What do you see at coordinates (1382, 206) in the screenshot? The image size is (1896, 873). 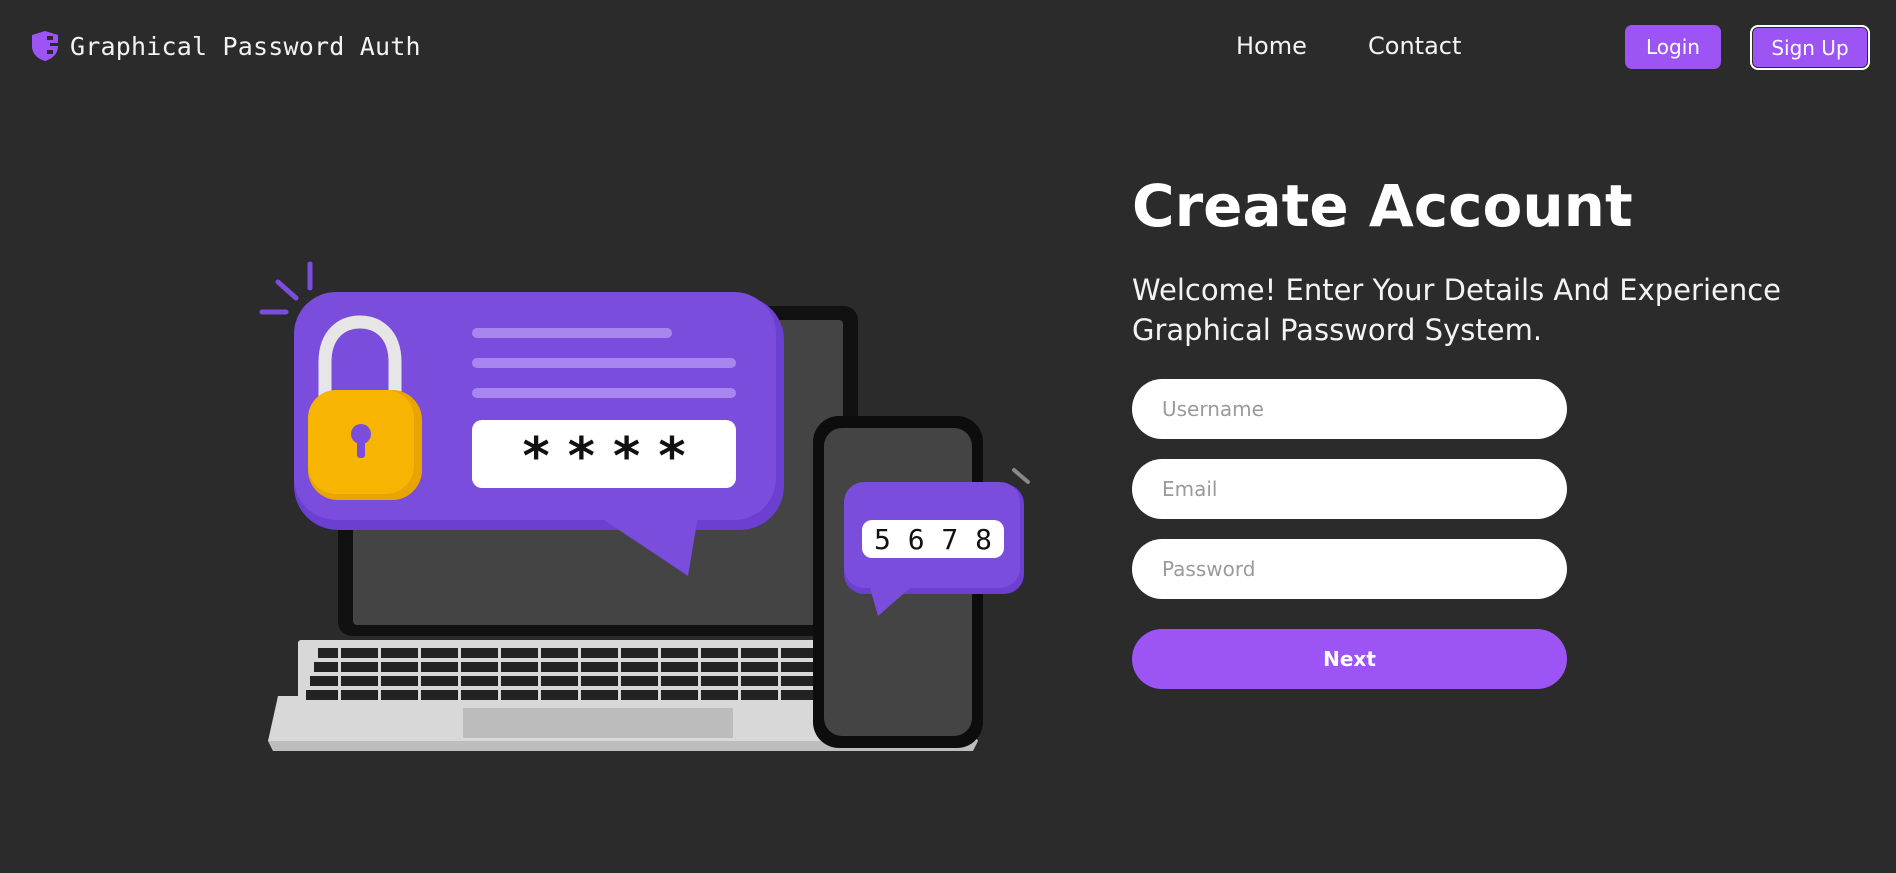 I see `page-title: Create Account` at bounding box center [1382, 206].